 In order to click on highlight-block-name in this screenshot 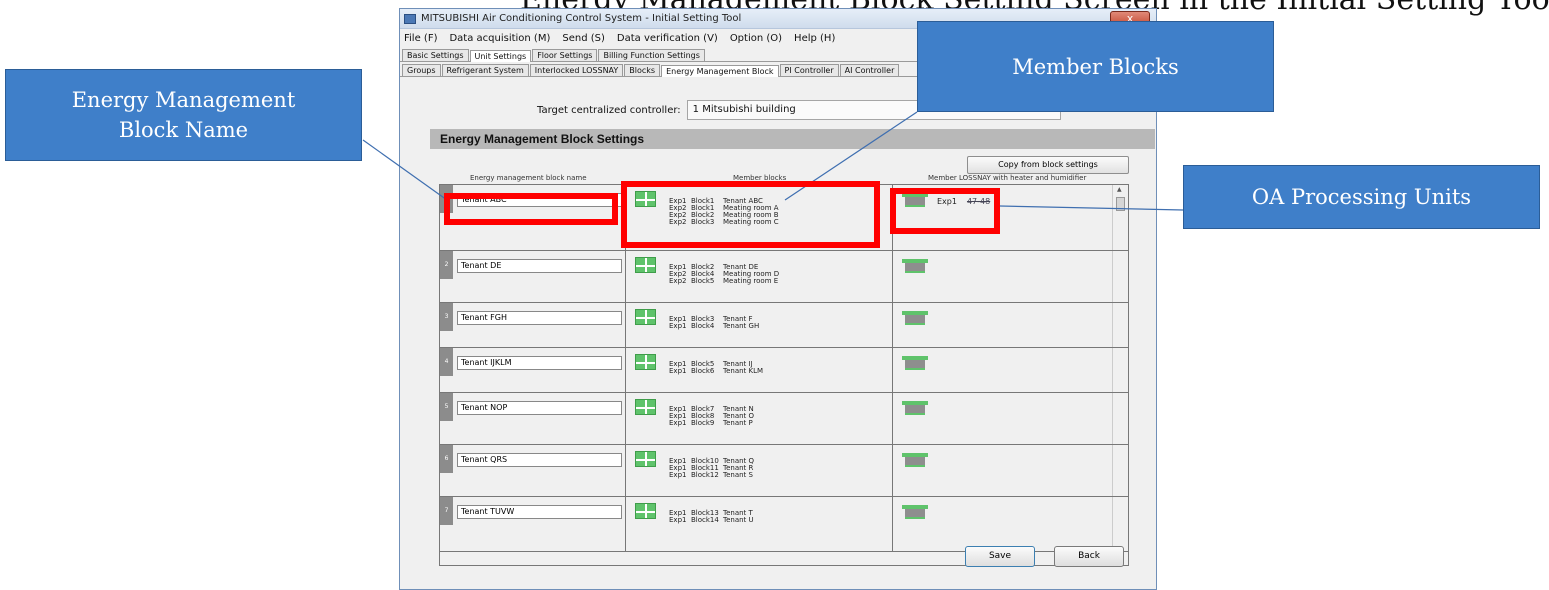, I will do `click(531, 209)`.